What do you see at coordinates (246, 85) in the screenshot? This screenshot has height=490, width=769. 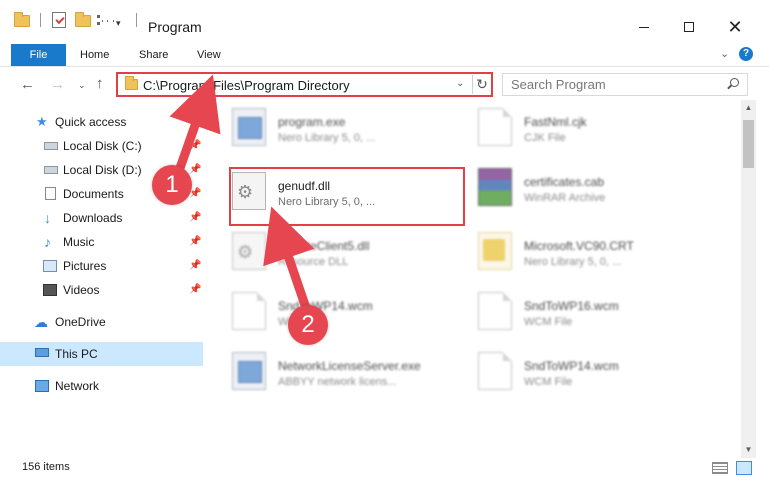 I see `address-path: C:\Program Files\Program Directory` at bounding box center [246, 85].